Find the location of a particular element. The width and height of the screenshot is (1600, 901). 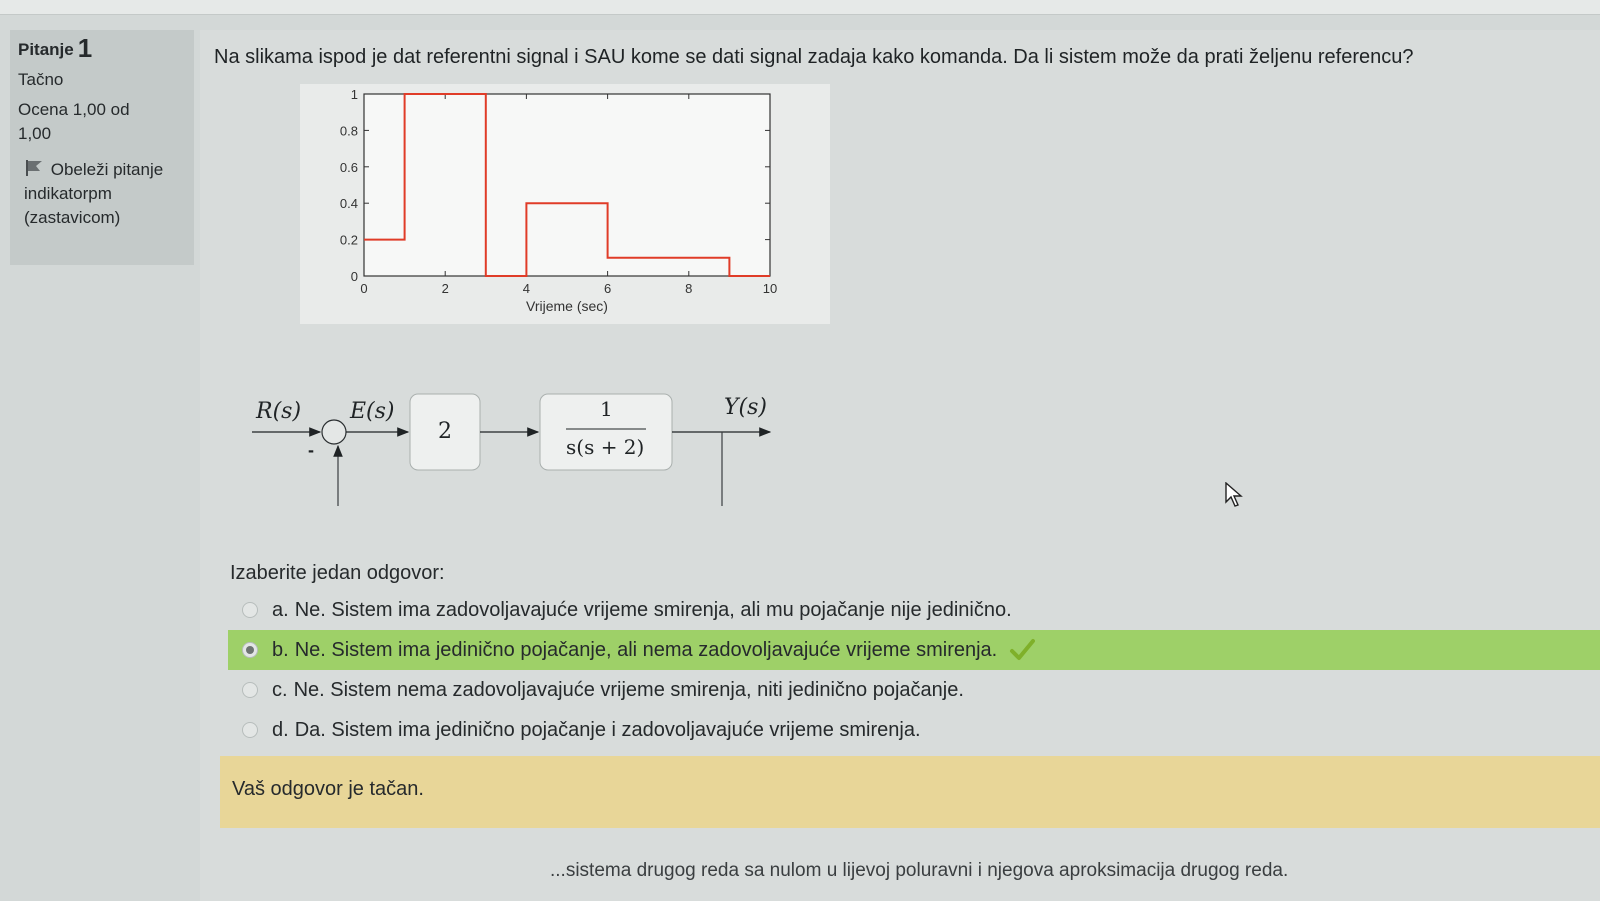

block-diagram: R(s) E(s) 2 1 s(s + 2) Y(s) - is located at coordinates (512, 449).